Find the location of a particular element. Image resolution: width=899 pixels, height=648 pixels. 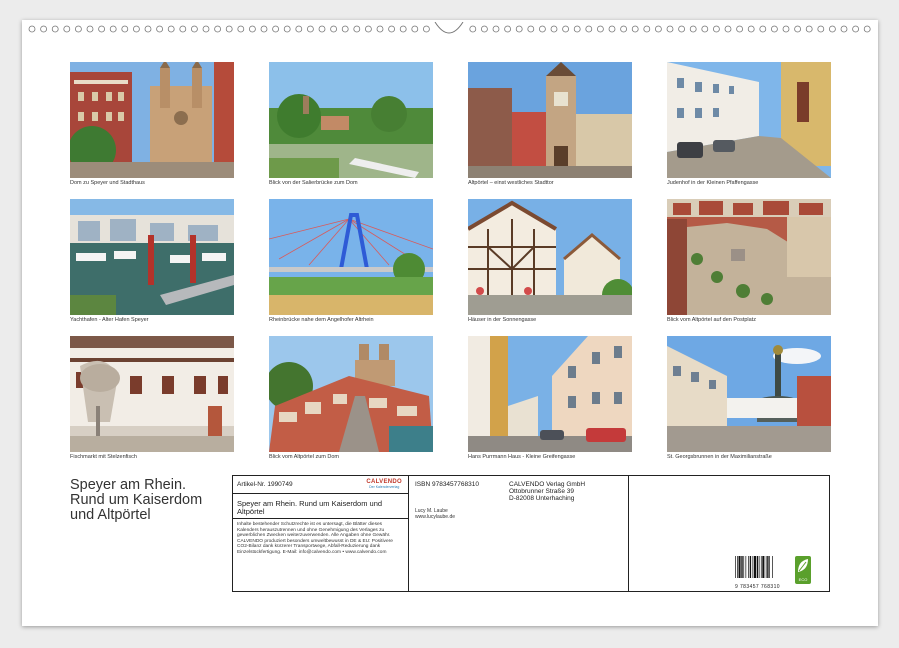

photo-dom-stadthaus is located at coordinates (152, 120).